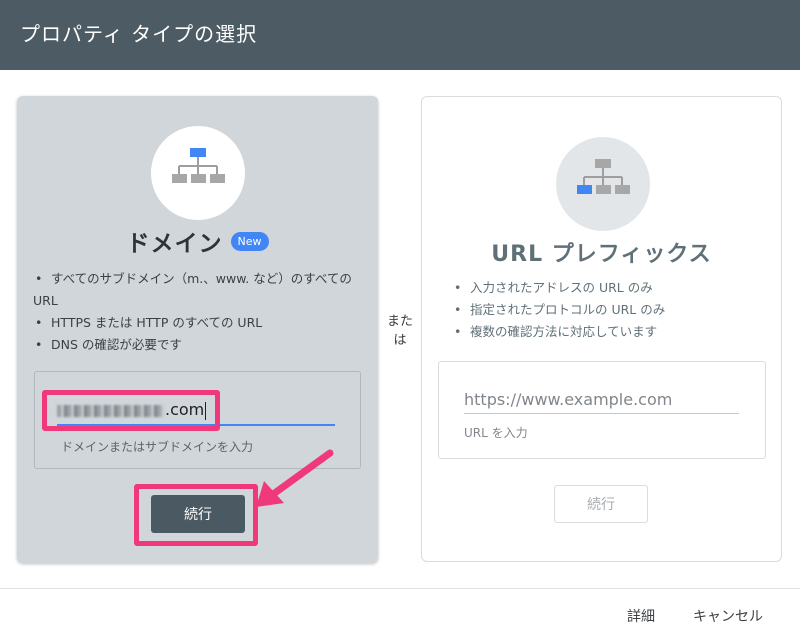 The height and width of the screenshot is (641, 800). Describe the element at coordinates (607, 288) in the screenshot. I see `list-item: 入力されたアドレスの URL のみ` at that location.